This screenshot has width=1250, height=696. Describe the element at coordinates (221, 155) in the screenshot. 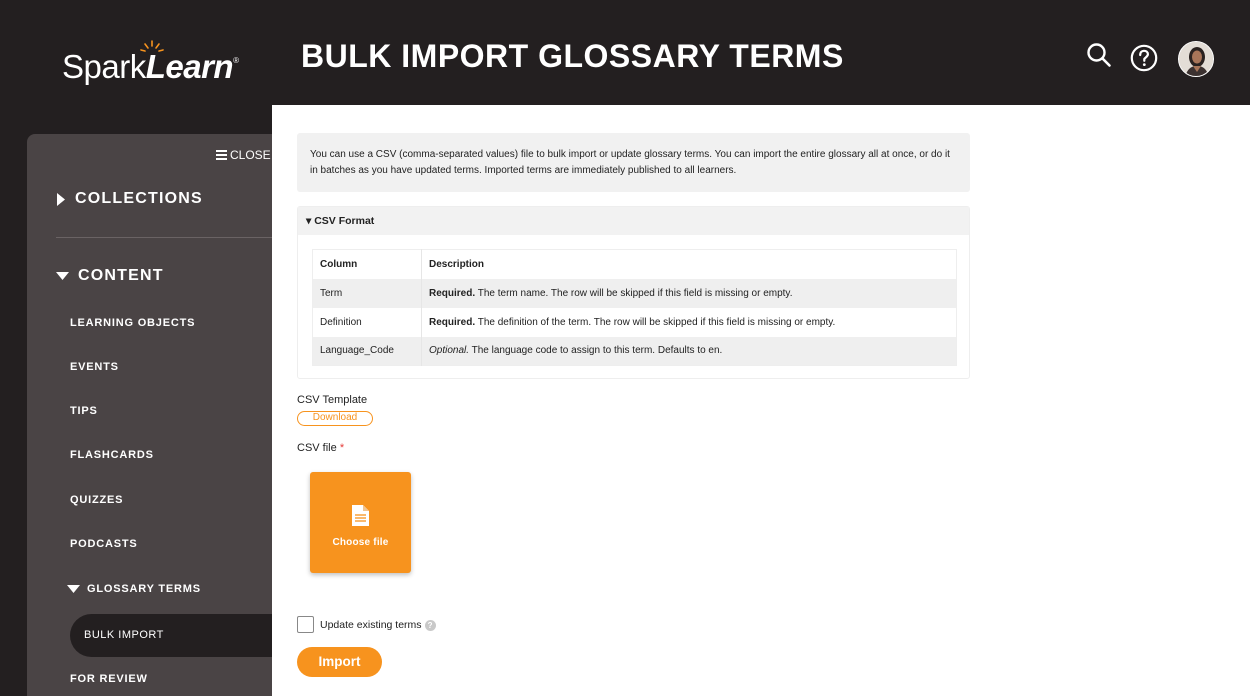

I see `hamburger-icon` at that location.